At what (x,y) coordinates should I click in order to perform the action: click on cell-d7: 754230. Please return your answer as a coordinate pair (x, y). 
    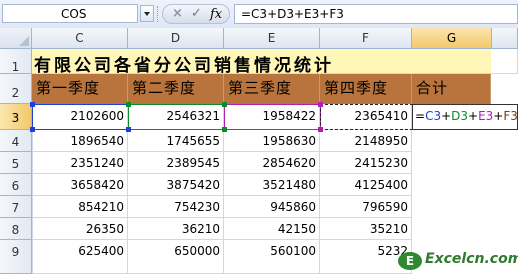
    Looking at the image, I should click on (176, 207).